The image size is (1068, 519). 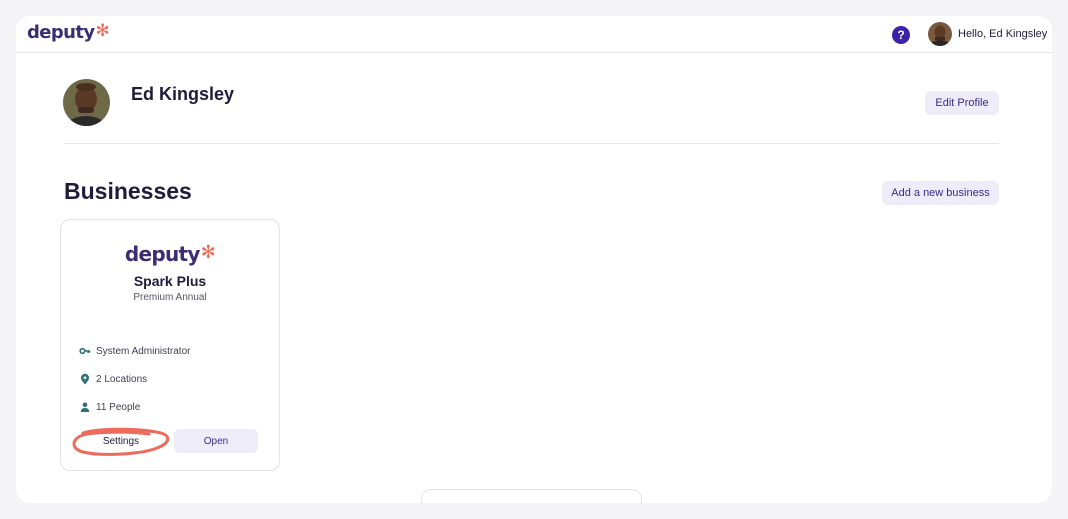 I want to click on divider, so click(x=531, y=143).